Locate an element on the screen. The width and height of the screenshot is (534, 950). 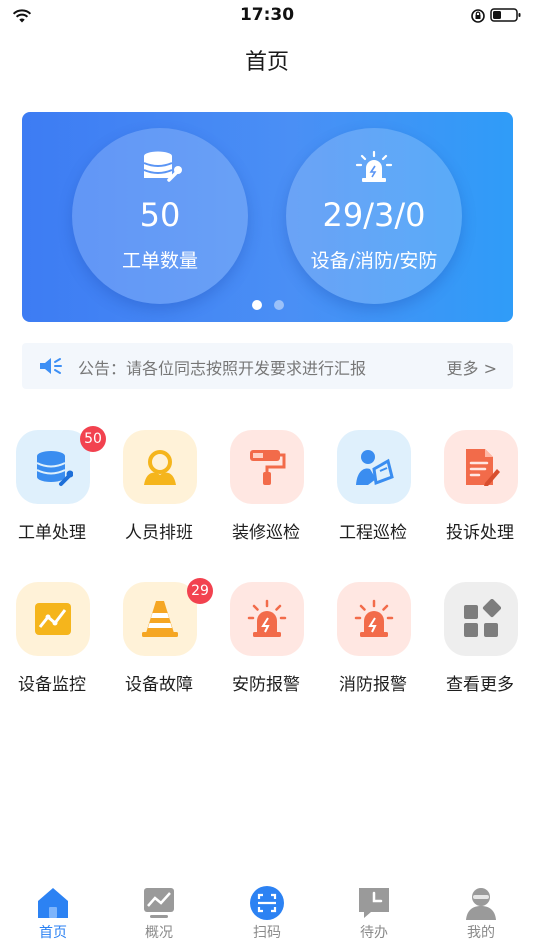
engineer-icon is located at coordinates (375, 468).